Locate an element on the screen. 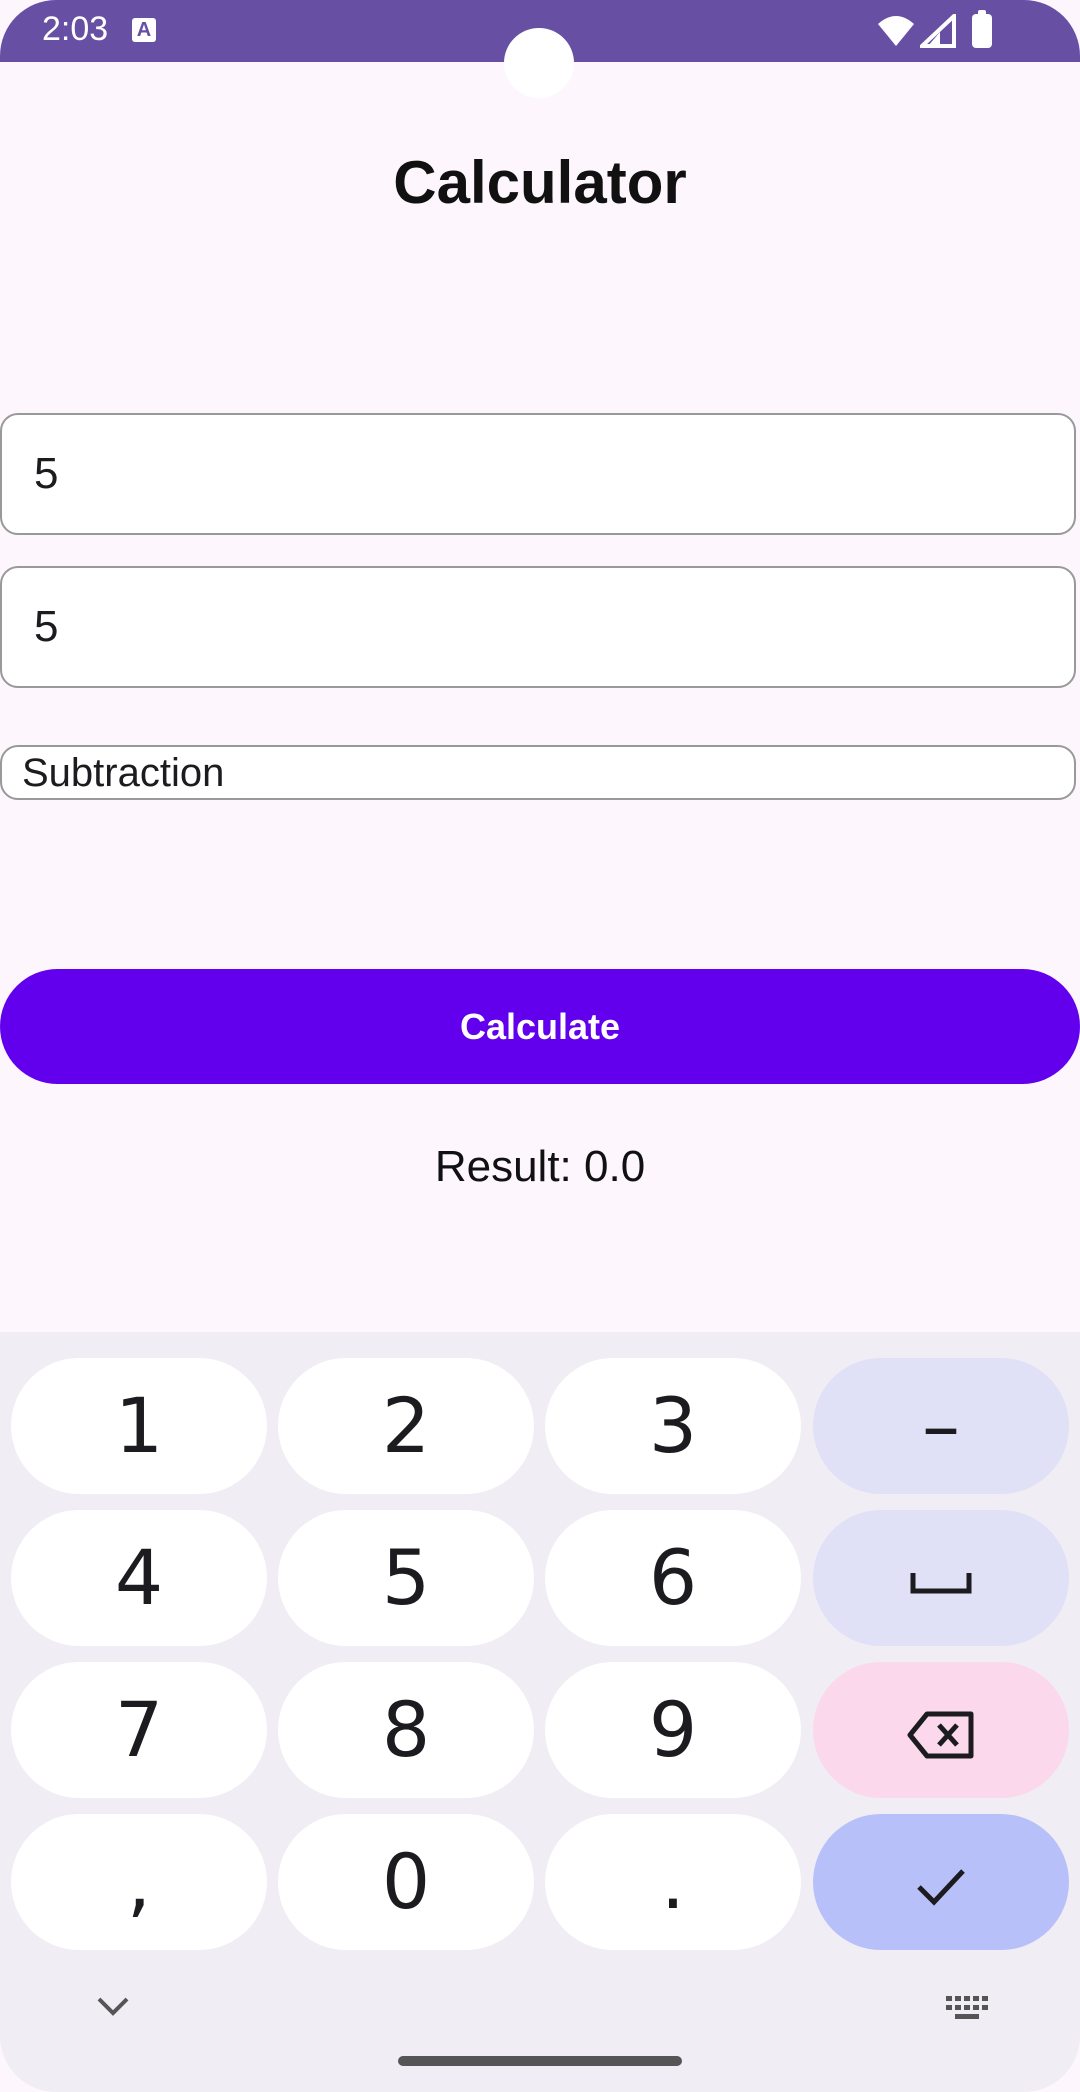 The image size is (1080, 2092). key-6: 6 is located at coordinates (673, 1578).